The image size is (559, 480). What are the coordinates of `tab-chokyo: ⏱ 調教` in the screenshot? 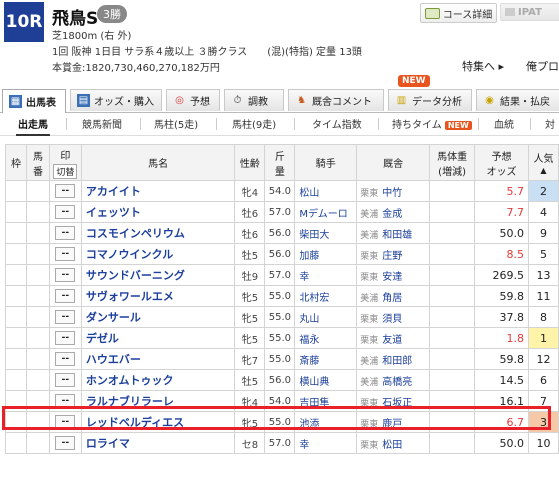 It's located at (254, 100).